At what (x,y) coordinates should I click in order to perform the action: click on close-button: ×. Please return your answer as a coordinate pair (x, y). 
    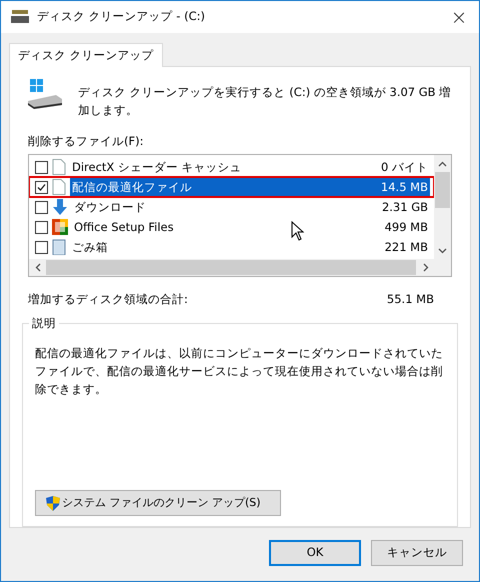
    Looking at the image, I should click on (459, 17).